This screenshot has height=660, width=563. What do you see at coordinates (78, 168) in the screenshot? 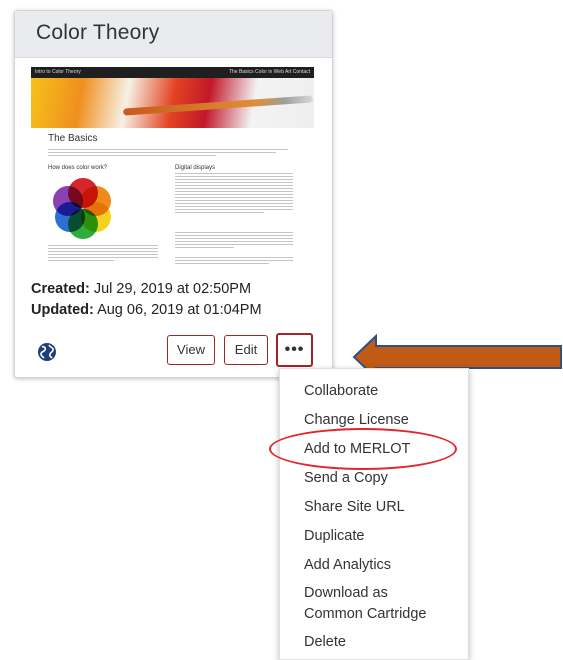
I see `thumbnail-subheading-left: How does color work?` at bounding box center [78, 168].